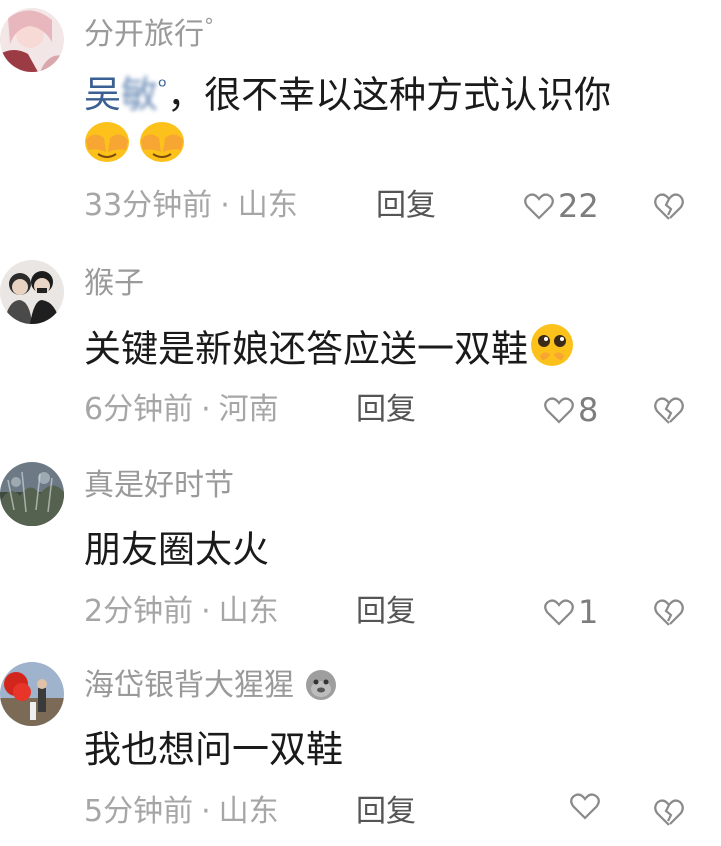 The width and height of the screenshot is (721, 846). What do you see at coordinates (209, 26) in the screenshot?
I see `username-suffix: °` at bounding box center [209, 26].